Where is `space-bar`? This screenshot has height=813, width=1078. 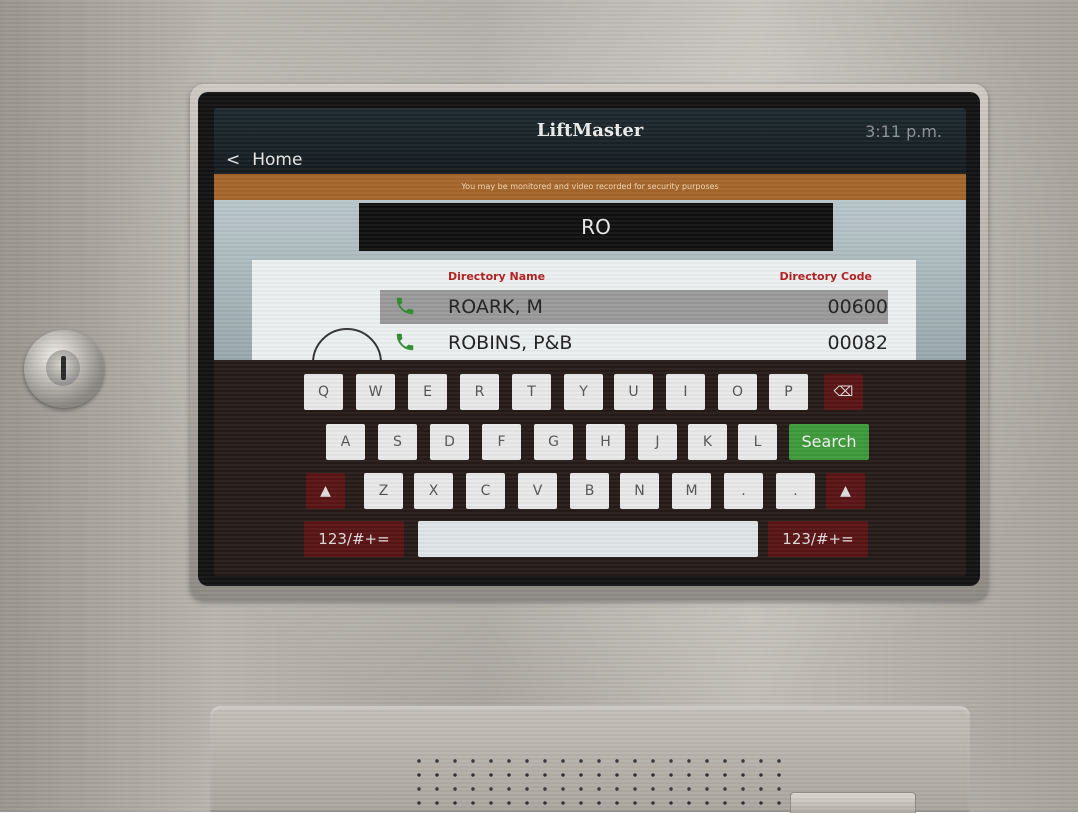
space-bar is located at coordinates (588, 539).